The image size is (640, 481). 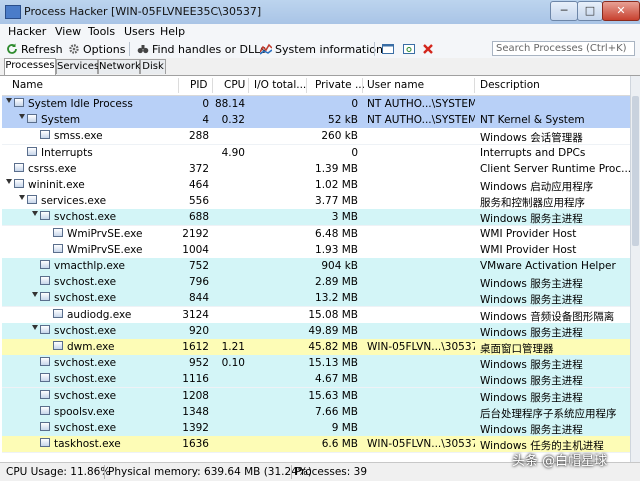 What do you see at coordinates (195, 347) in the screenshot?
I see `pid-cell: 1612` at bounding box center [195, 347].